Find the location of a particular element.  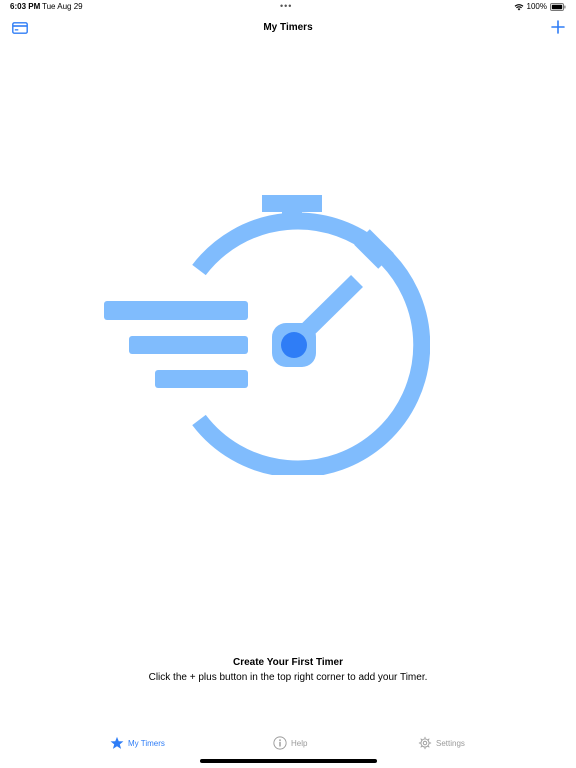

gear-icon is located at coordinates (425, 743).